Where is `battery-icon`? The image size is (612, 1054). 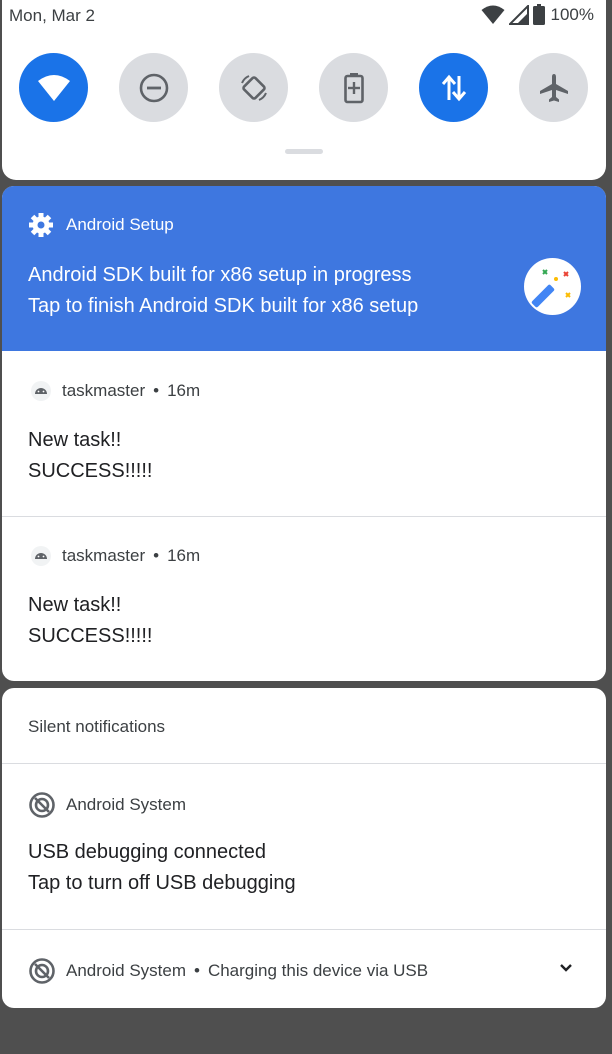
battery-icon is located at coordinates (538, 14).